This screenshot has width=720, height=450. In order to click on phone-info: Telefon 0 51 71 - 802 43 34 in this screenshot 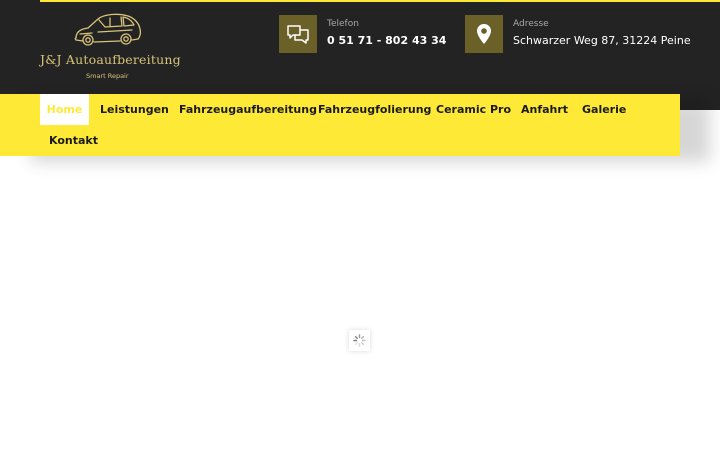, I will do `click(369, 34)`.